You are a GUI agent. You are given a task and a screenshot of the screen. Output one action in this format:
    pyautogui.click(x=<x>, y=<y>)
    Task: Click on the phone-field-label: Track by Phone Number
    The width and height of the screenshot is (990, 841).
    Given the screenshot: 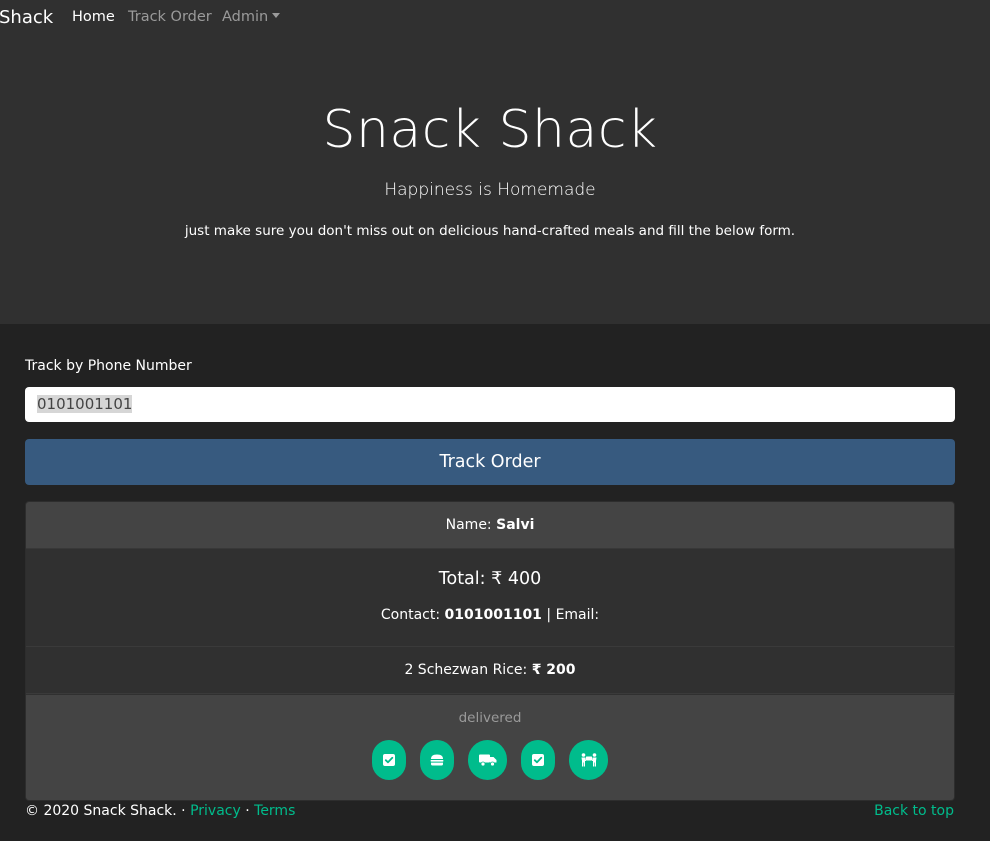 What is the action you would take?
    pyautogui.click(x=108, y=366)
    